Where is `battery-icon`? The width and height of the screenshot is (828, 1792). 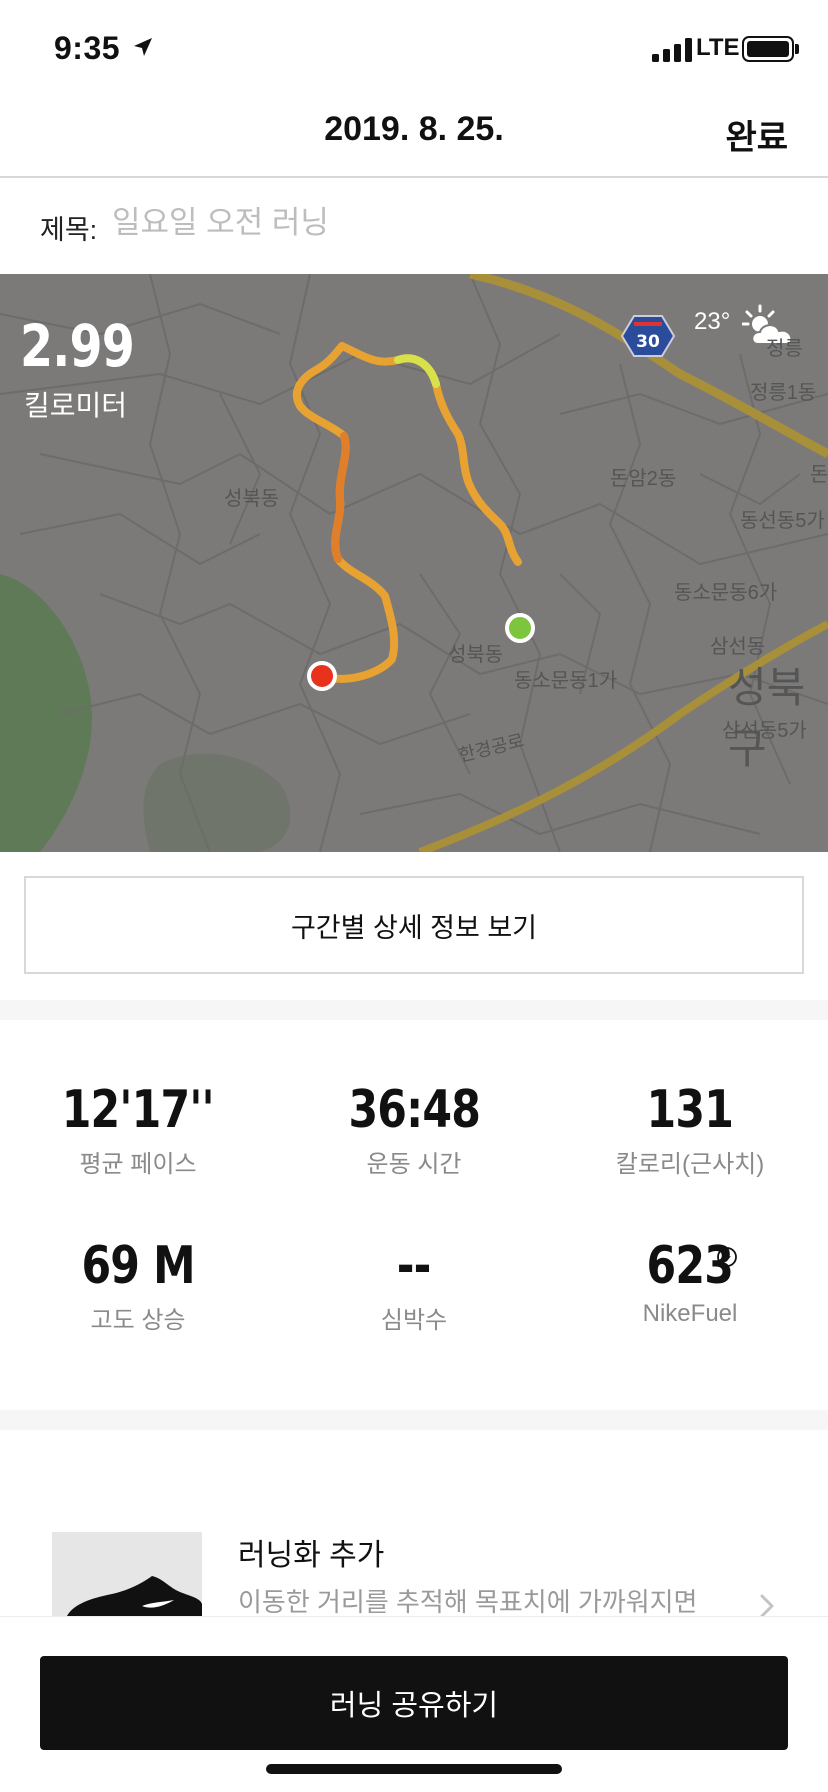
battery-icon is located at coordinates (768, 49).